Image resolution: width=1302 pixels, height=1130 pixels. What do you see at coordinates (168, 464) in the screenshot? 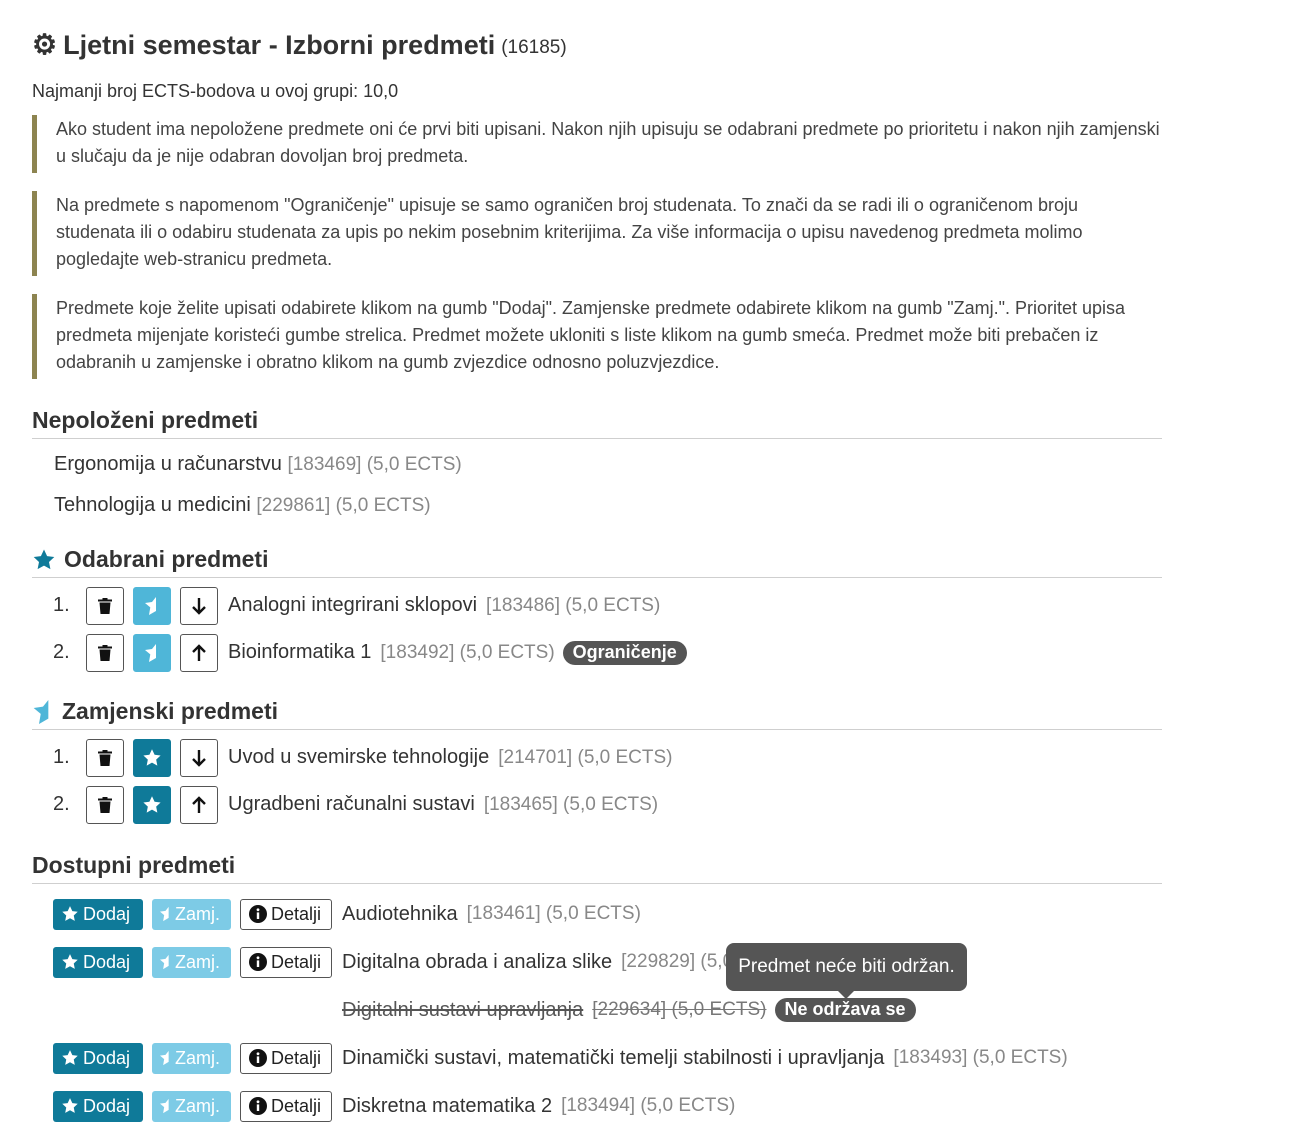
I see `course-name: Ergonomija u računarstvu` at bounding box center [168, 464].